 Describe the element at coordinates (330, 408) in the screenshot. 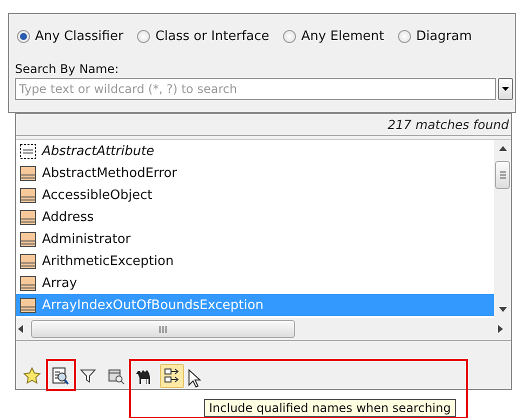

I see `tooltip: Include qualified names when searching` at that location.